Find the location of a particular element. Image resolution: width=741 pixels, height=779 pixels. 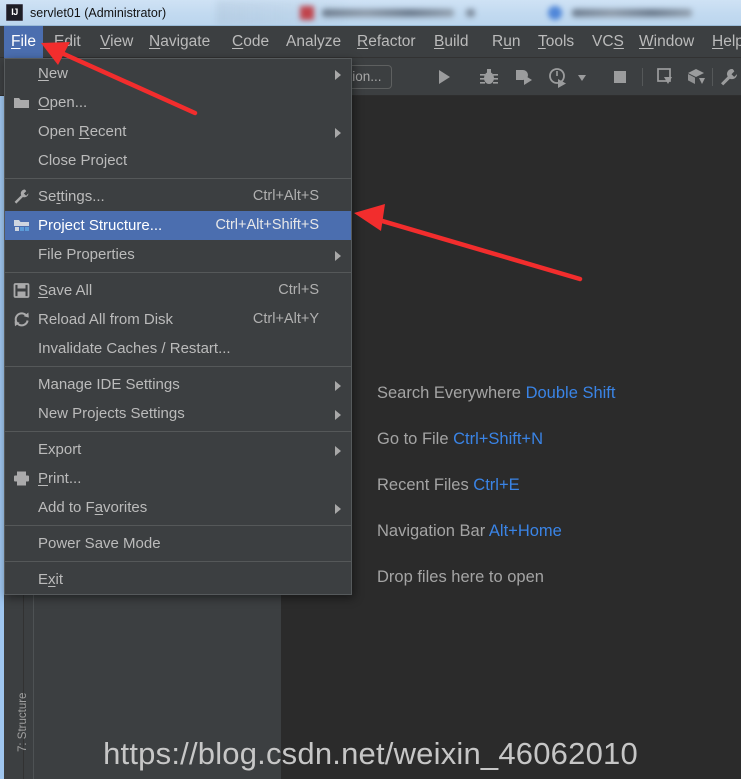

save-icon is located at coordinates (21, 290).